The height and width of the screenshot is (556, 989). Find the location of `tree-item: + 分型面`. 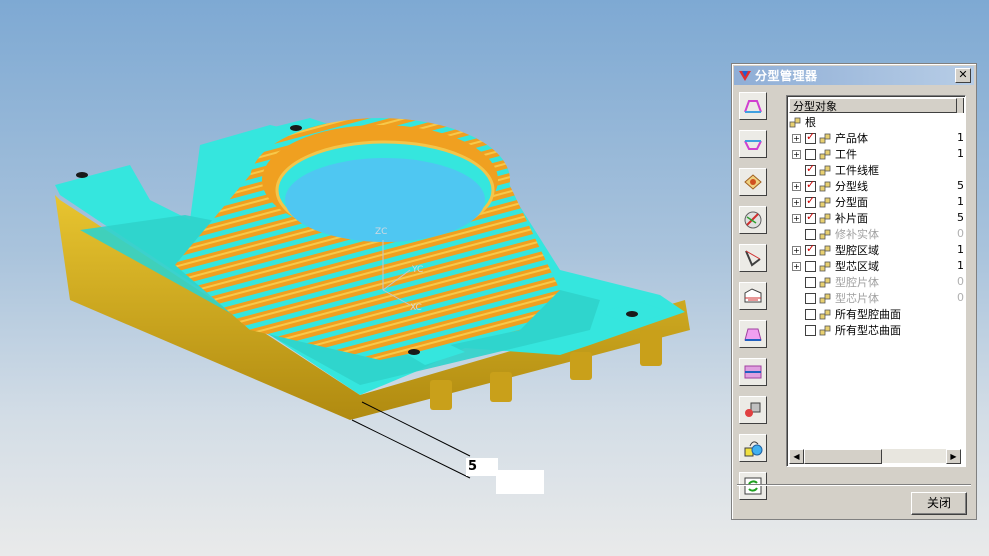

tree-item: + 分型面 is located at coordinates (830, 202).